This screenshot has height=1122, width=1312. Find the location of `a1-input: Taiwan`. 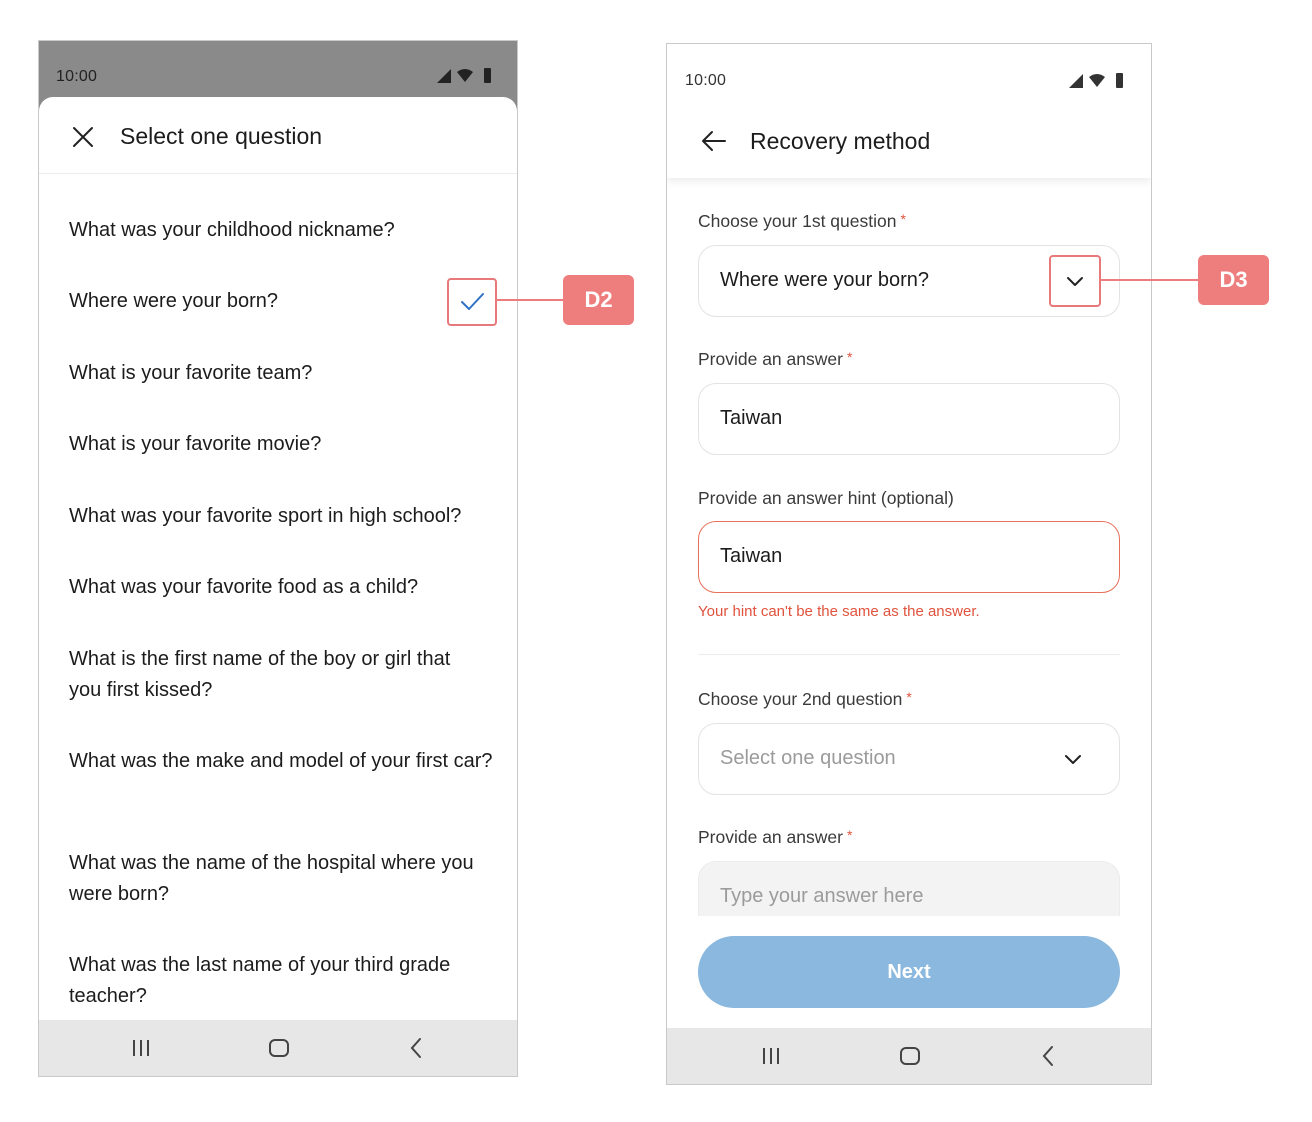

a1-input: Taiwan is located at coordinates (909, 419).